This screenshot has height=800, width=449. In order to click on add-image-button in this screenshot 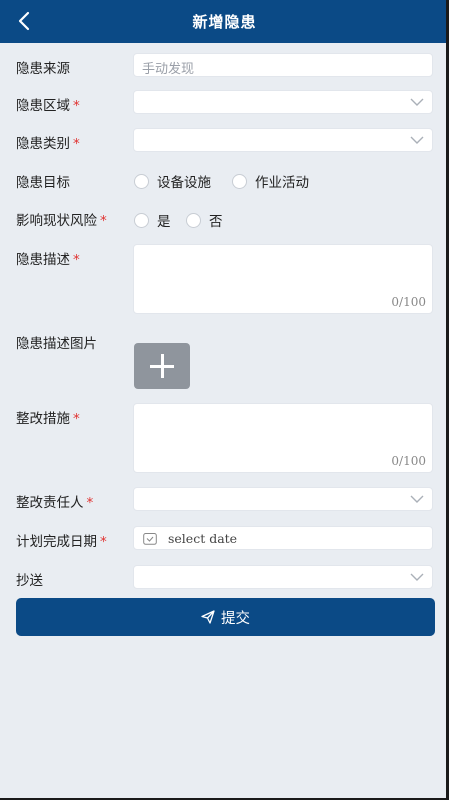, I will do `click(162, 366)`.